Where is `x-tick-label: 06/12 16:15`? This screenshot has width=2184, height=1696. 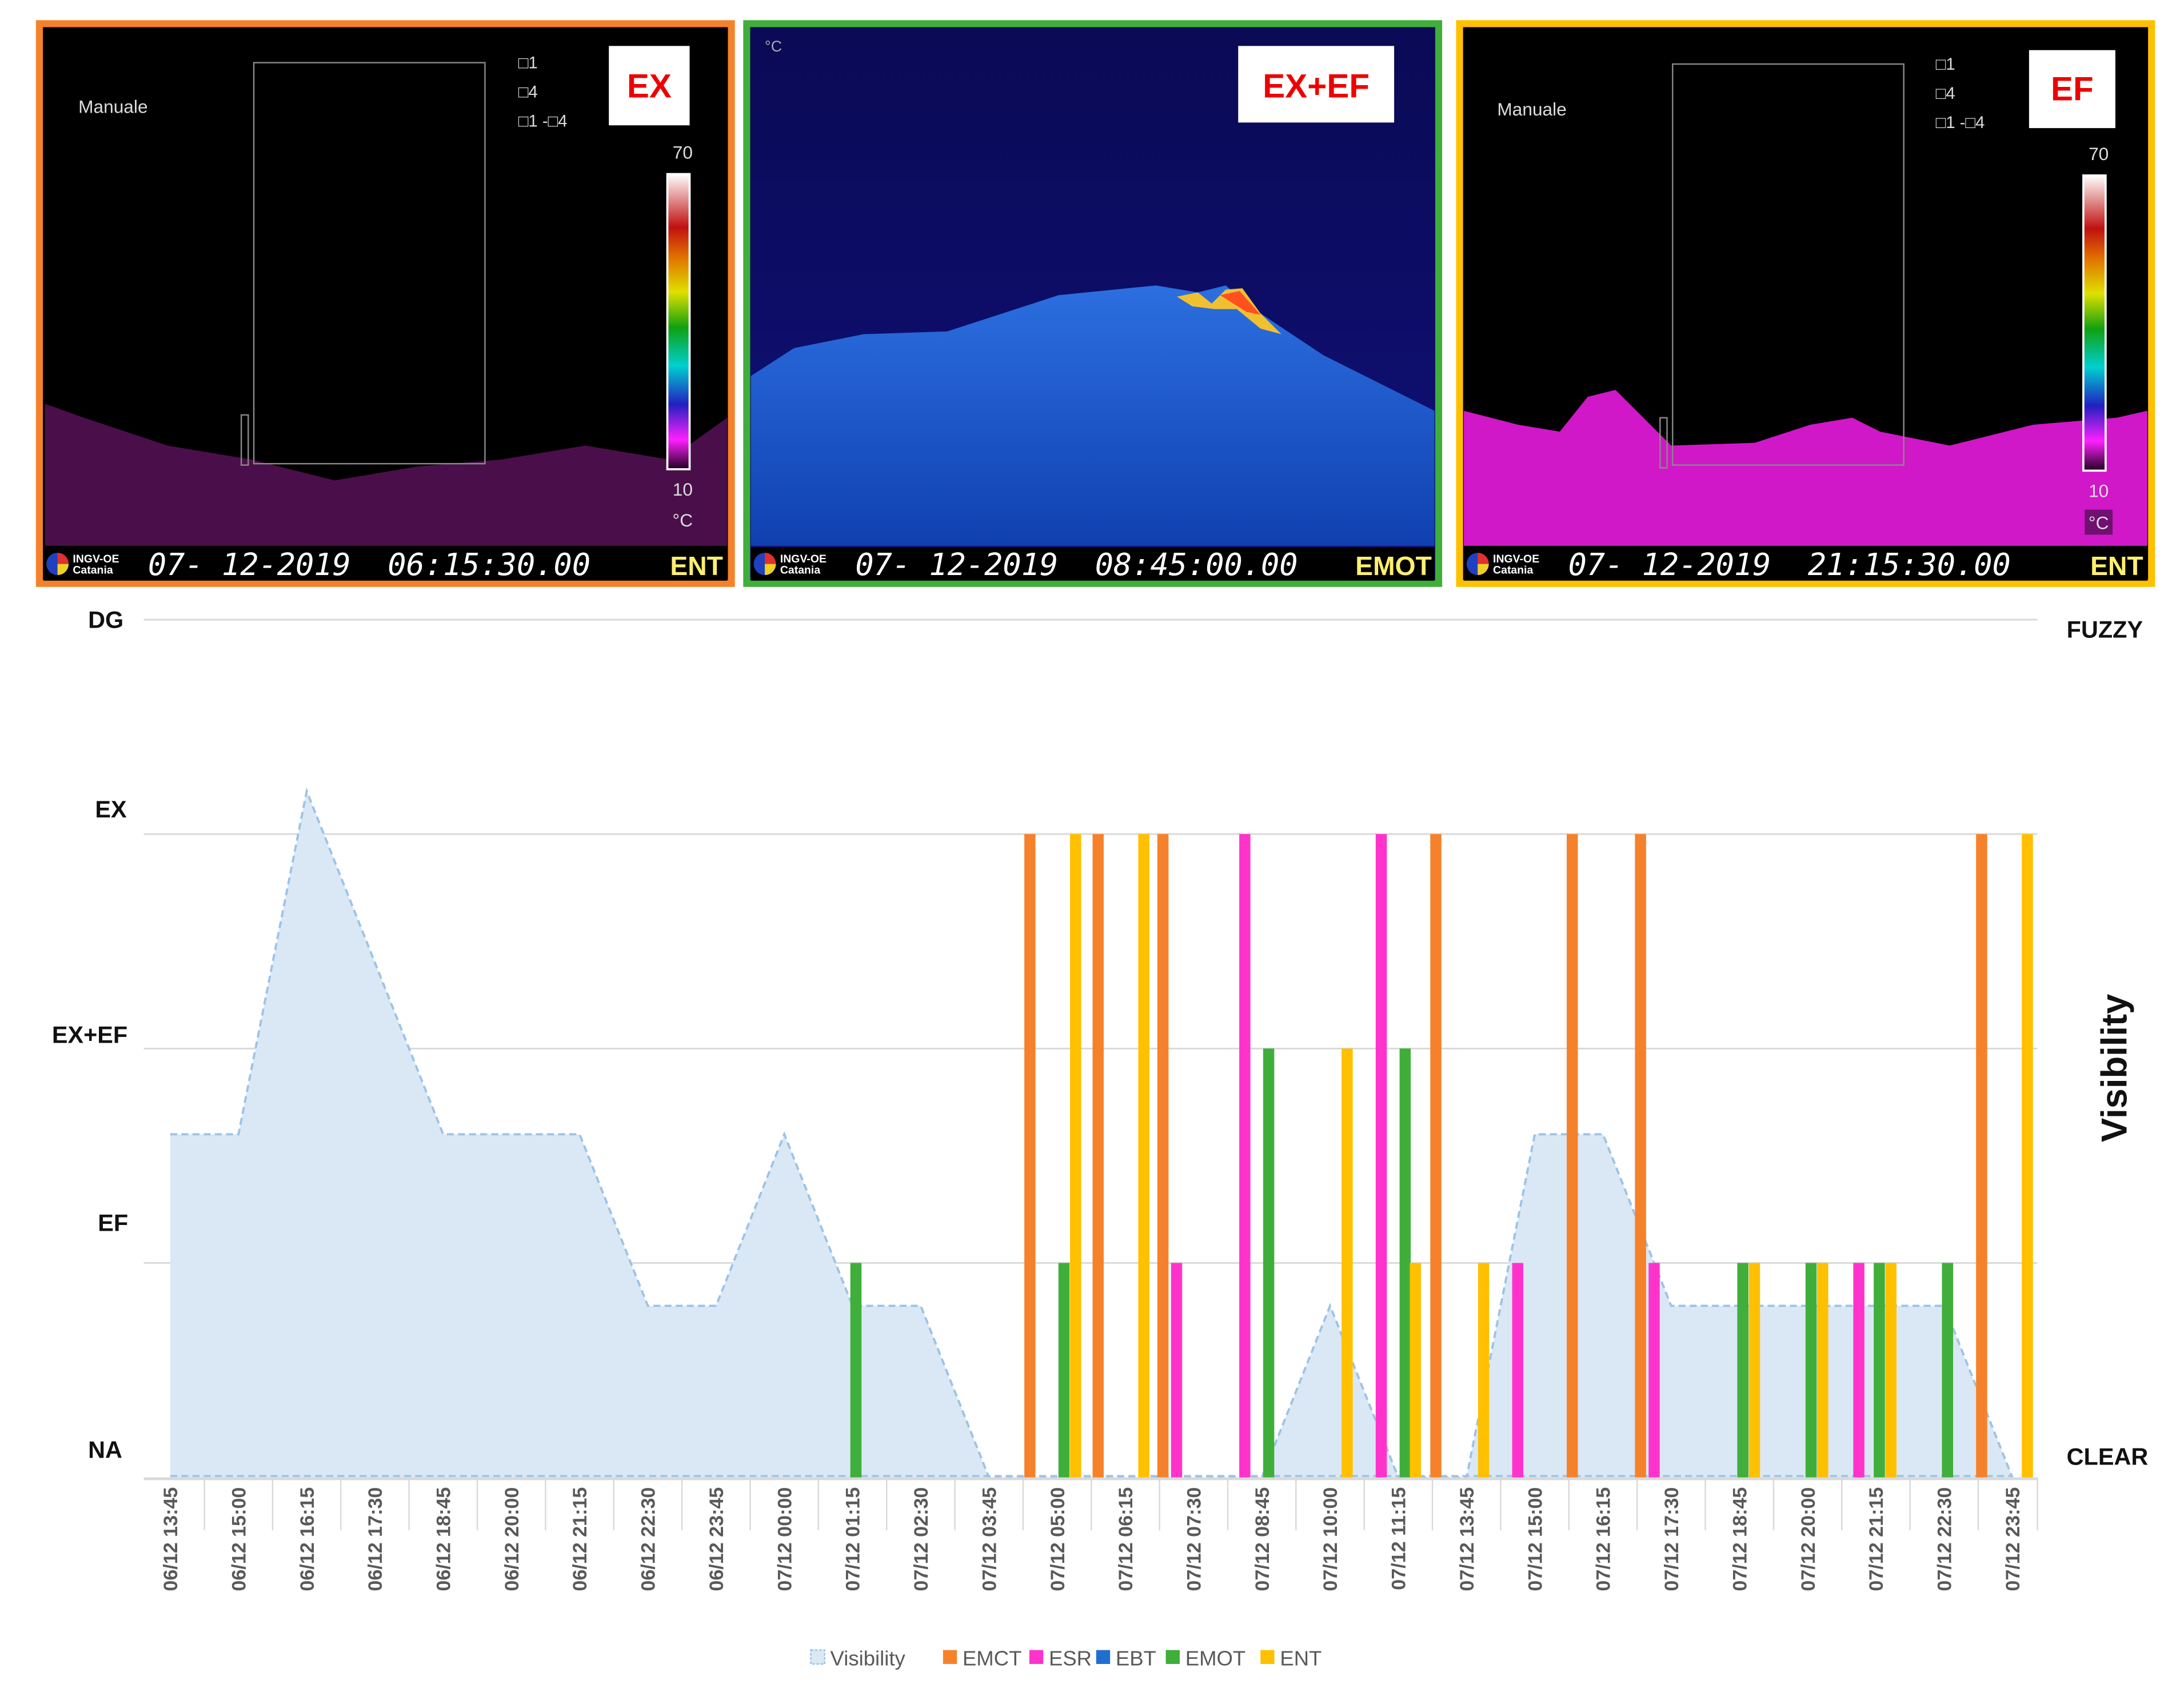 x-tick-label: 06/12 16:15 is located at coordinates (307, 1539).